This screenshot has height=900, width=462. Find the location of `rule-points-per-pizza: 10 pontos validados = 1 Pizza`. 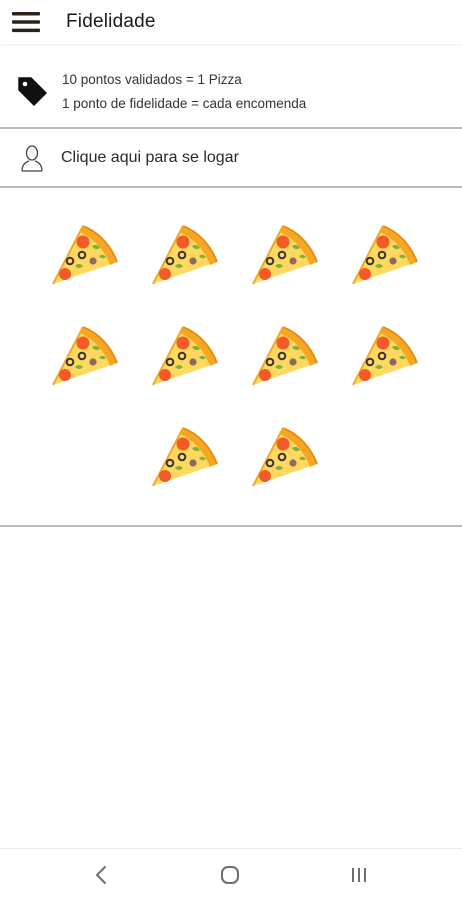

rule-points-per-pizza: 10 pontos validados = 1 Pizza is located at coordinates (152, 79).